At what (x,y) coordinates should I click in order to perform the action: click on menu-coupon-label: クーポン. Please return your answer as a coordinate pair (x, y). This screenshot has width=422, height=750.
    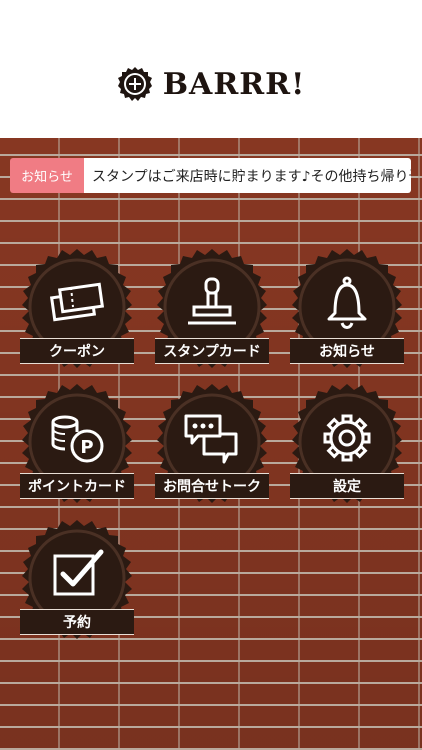
    Looking at the image, I should click on (77, 351).